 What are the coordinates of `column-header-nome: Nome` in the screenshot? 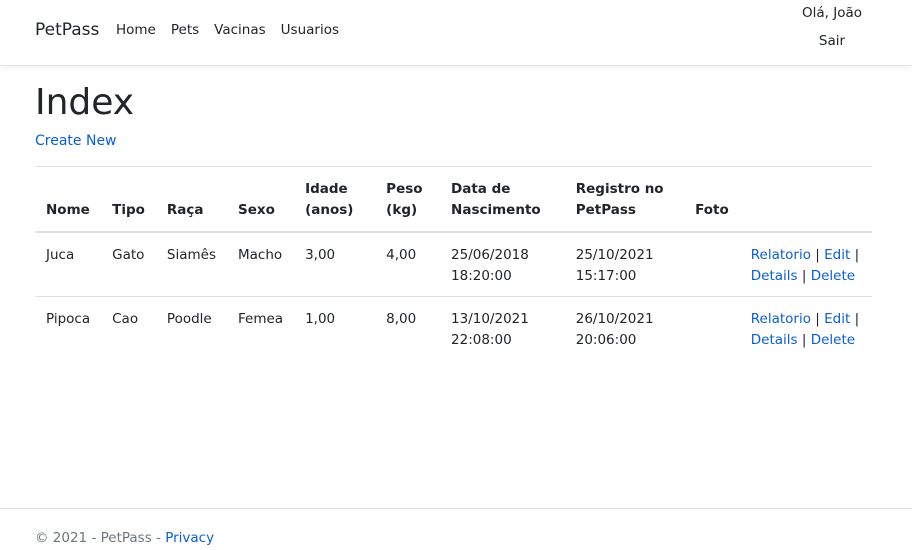 It's located at (68, 199).